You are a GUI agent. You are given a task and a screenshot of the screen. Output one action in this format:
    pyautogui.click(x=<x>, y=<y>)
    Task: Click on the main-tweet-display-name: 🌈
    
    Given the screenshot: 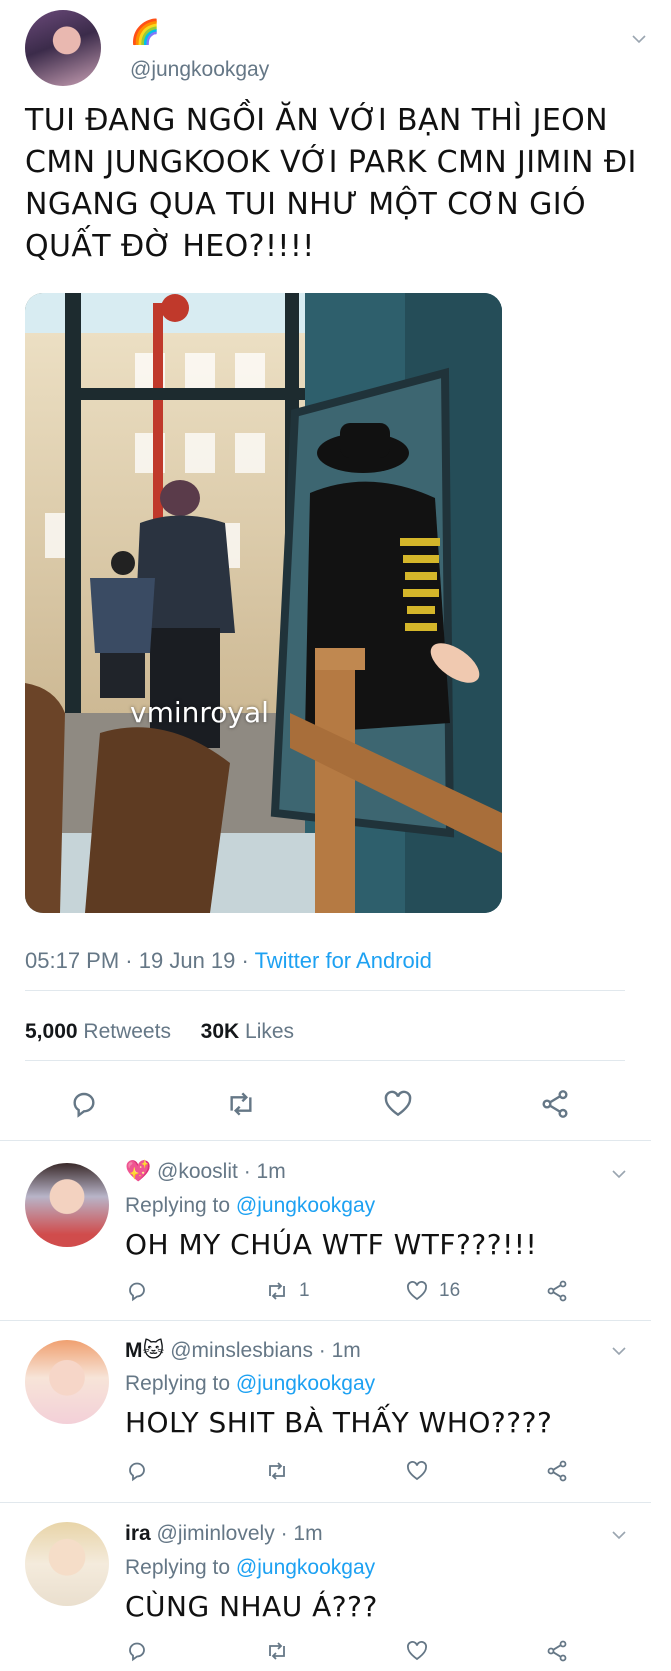 What is the action you would take?
    pyautogui.click(x=145, y=32)
    